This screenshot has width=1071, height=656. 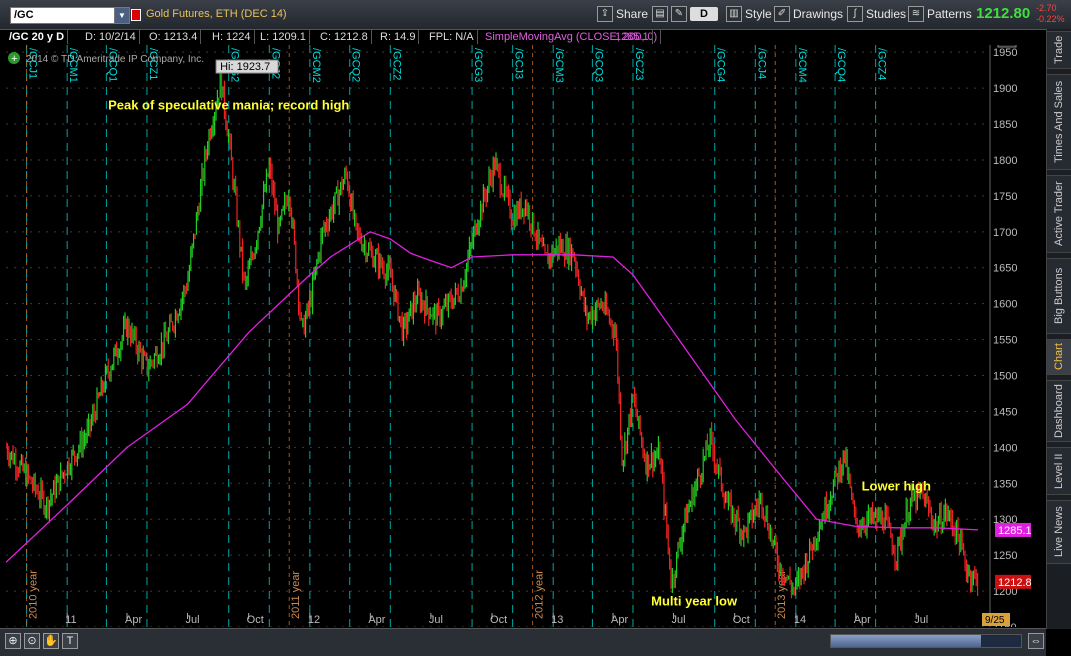 I want to click on zoom-icon: ⊙, so click(x=32, y=641).